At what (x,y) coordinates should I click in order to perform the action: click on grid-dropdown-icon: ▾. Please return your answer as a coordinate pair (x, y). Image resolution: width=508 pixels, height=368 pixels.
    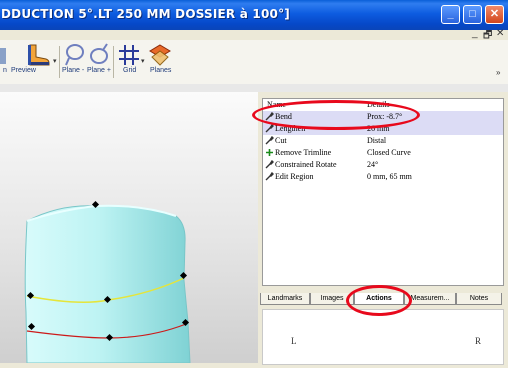
    Looking at the image, I should click on (143, 61).